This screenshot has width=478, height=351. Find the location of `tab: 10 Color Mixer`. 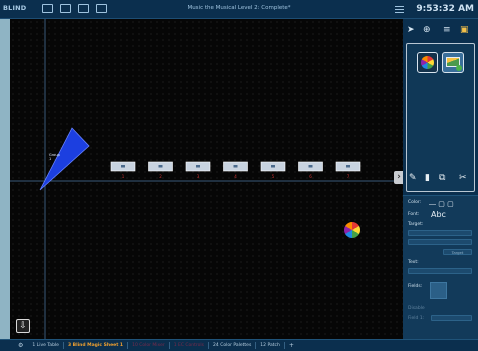

tab: 10 Color Mixer is located at coordinates (149, 345).